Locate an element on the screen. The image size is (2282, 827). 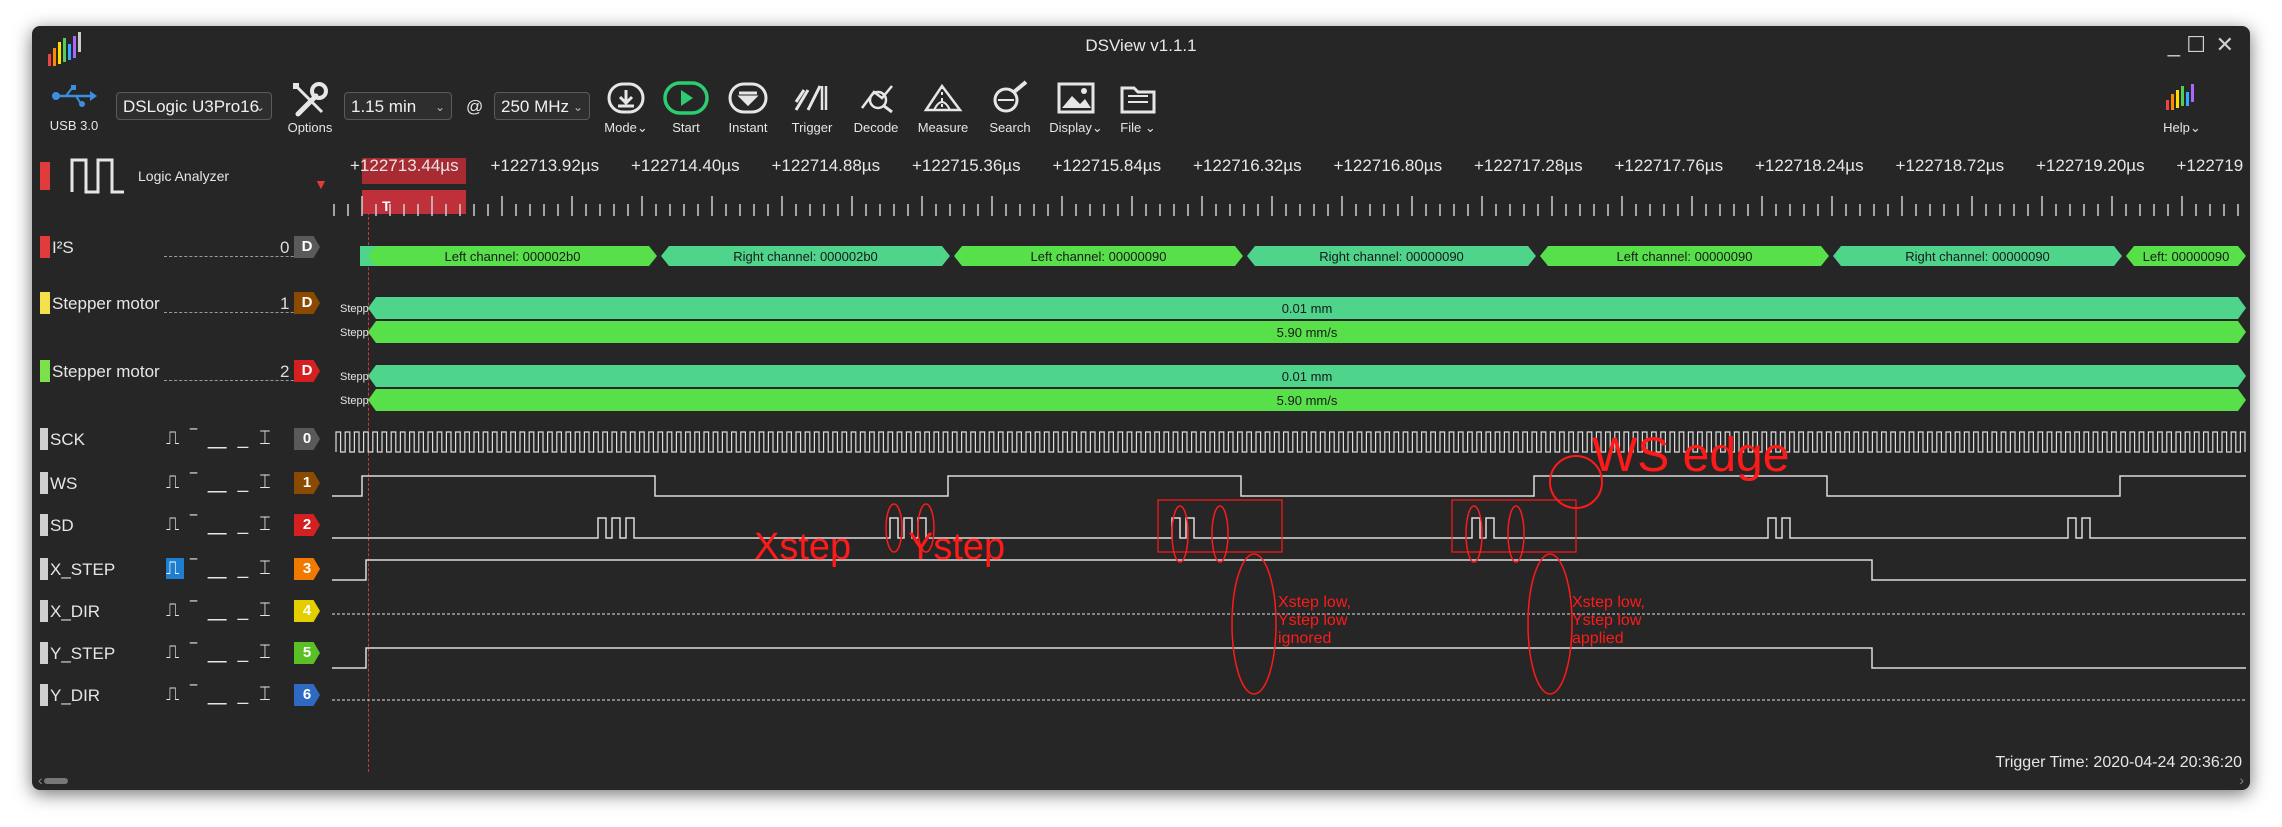
ruler-tick-label: +122717.28µs is located at coordinates (1528, 165).